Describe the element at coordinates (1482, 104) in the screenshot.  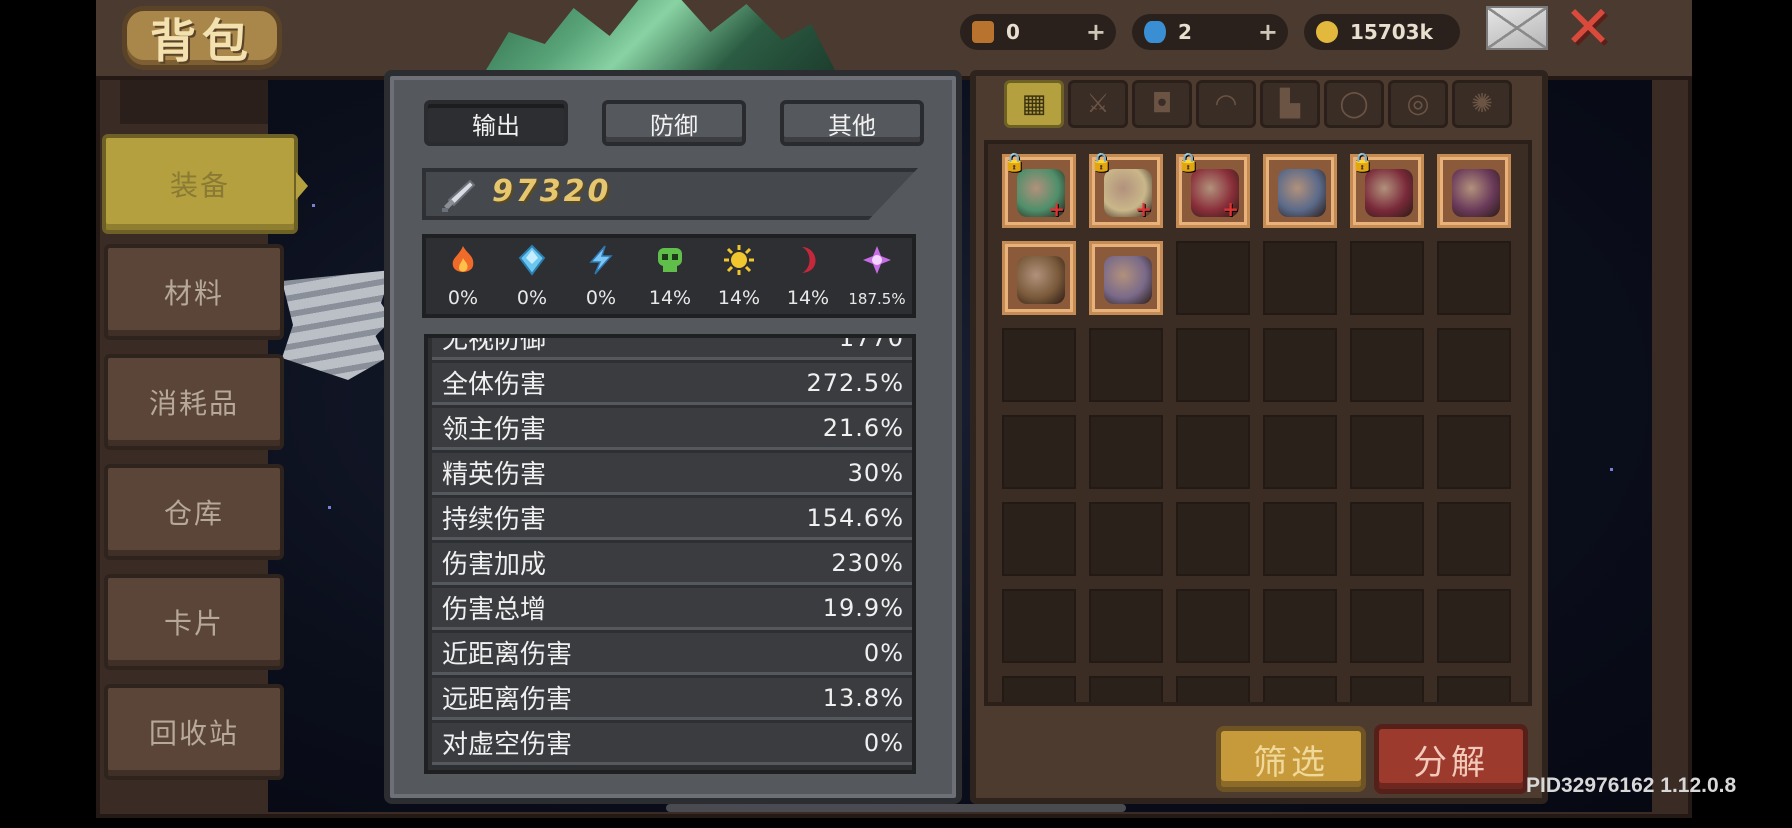
I see `gear-settings-icon: ✺` at that location.